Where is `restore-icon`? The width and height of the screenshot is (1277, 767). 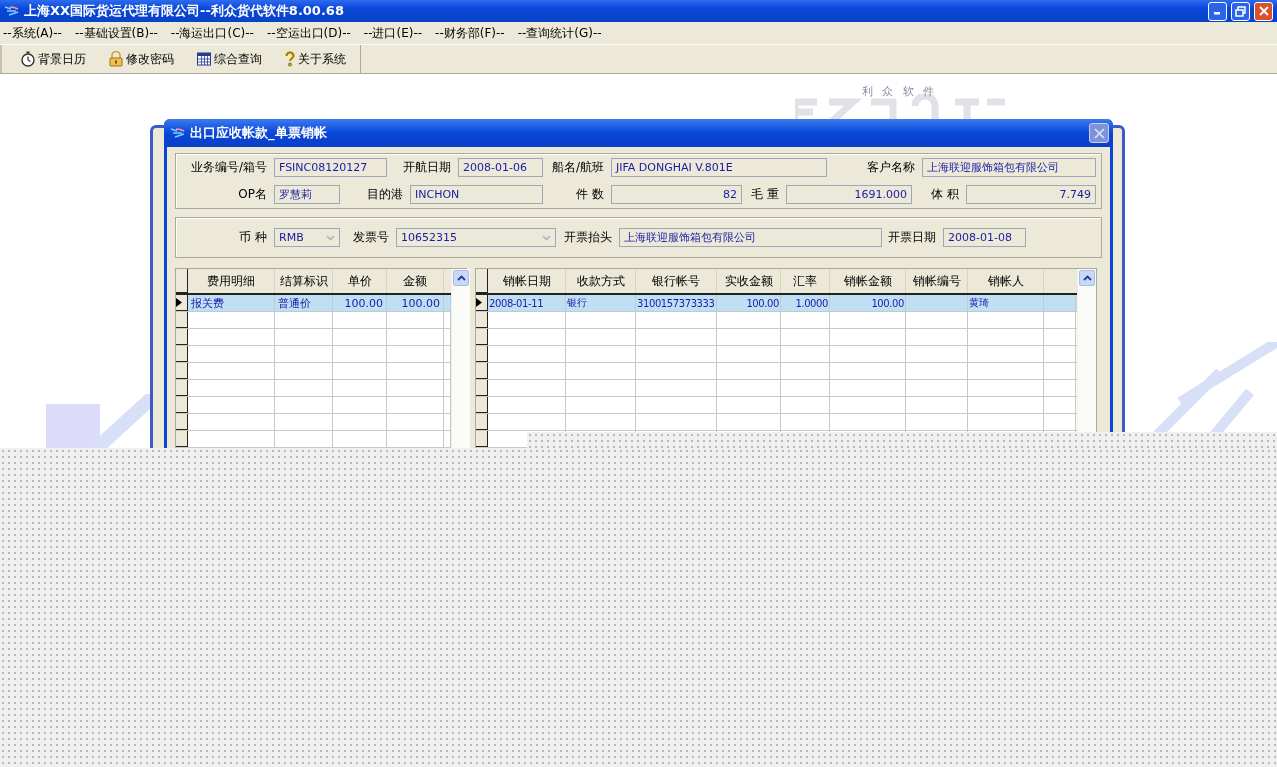
restore-icon is located at coordinates (1240, 11).